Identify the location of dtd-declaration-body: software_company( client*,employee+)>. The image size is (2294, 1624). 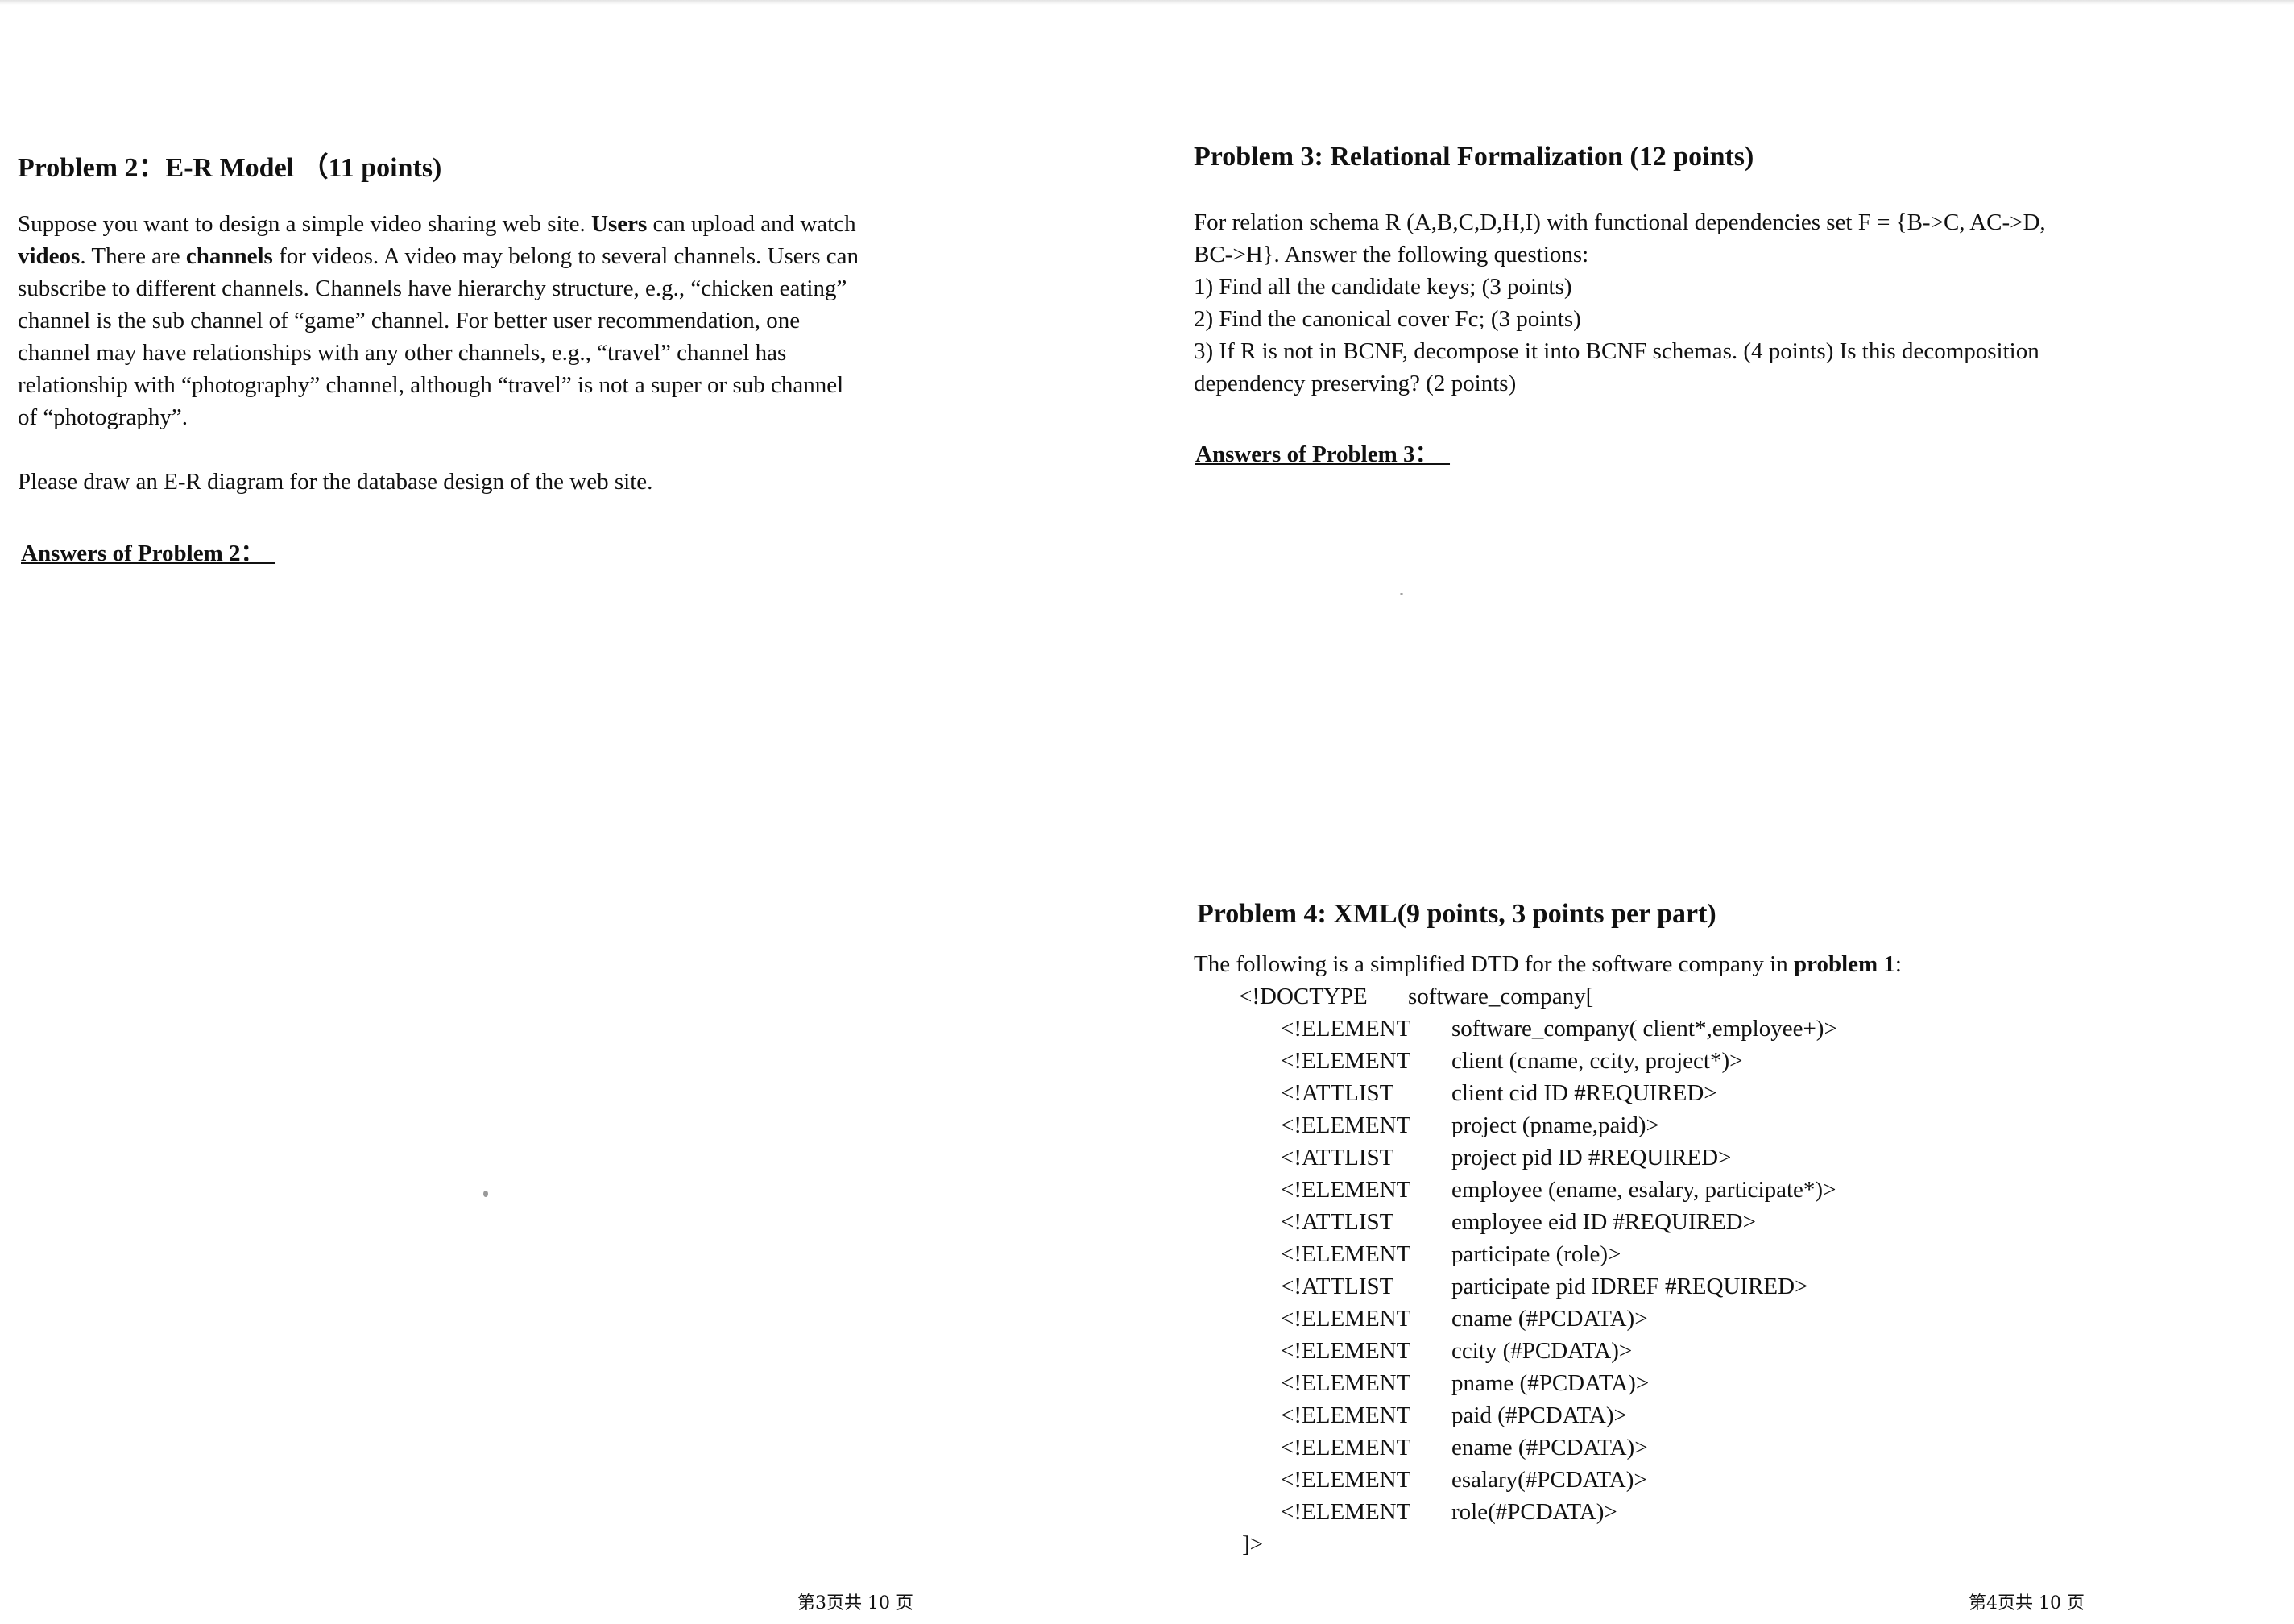
(1644, 1029).